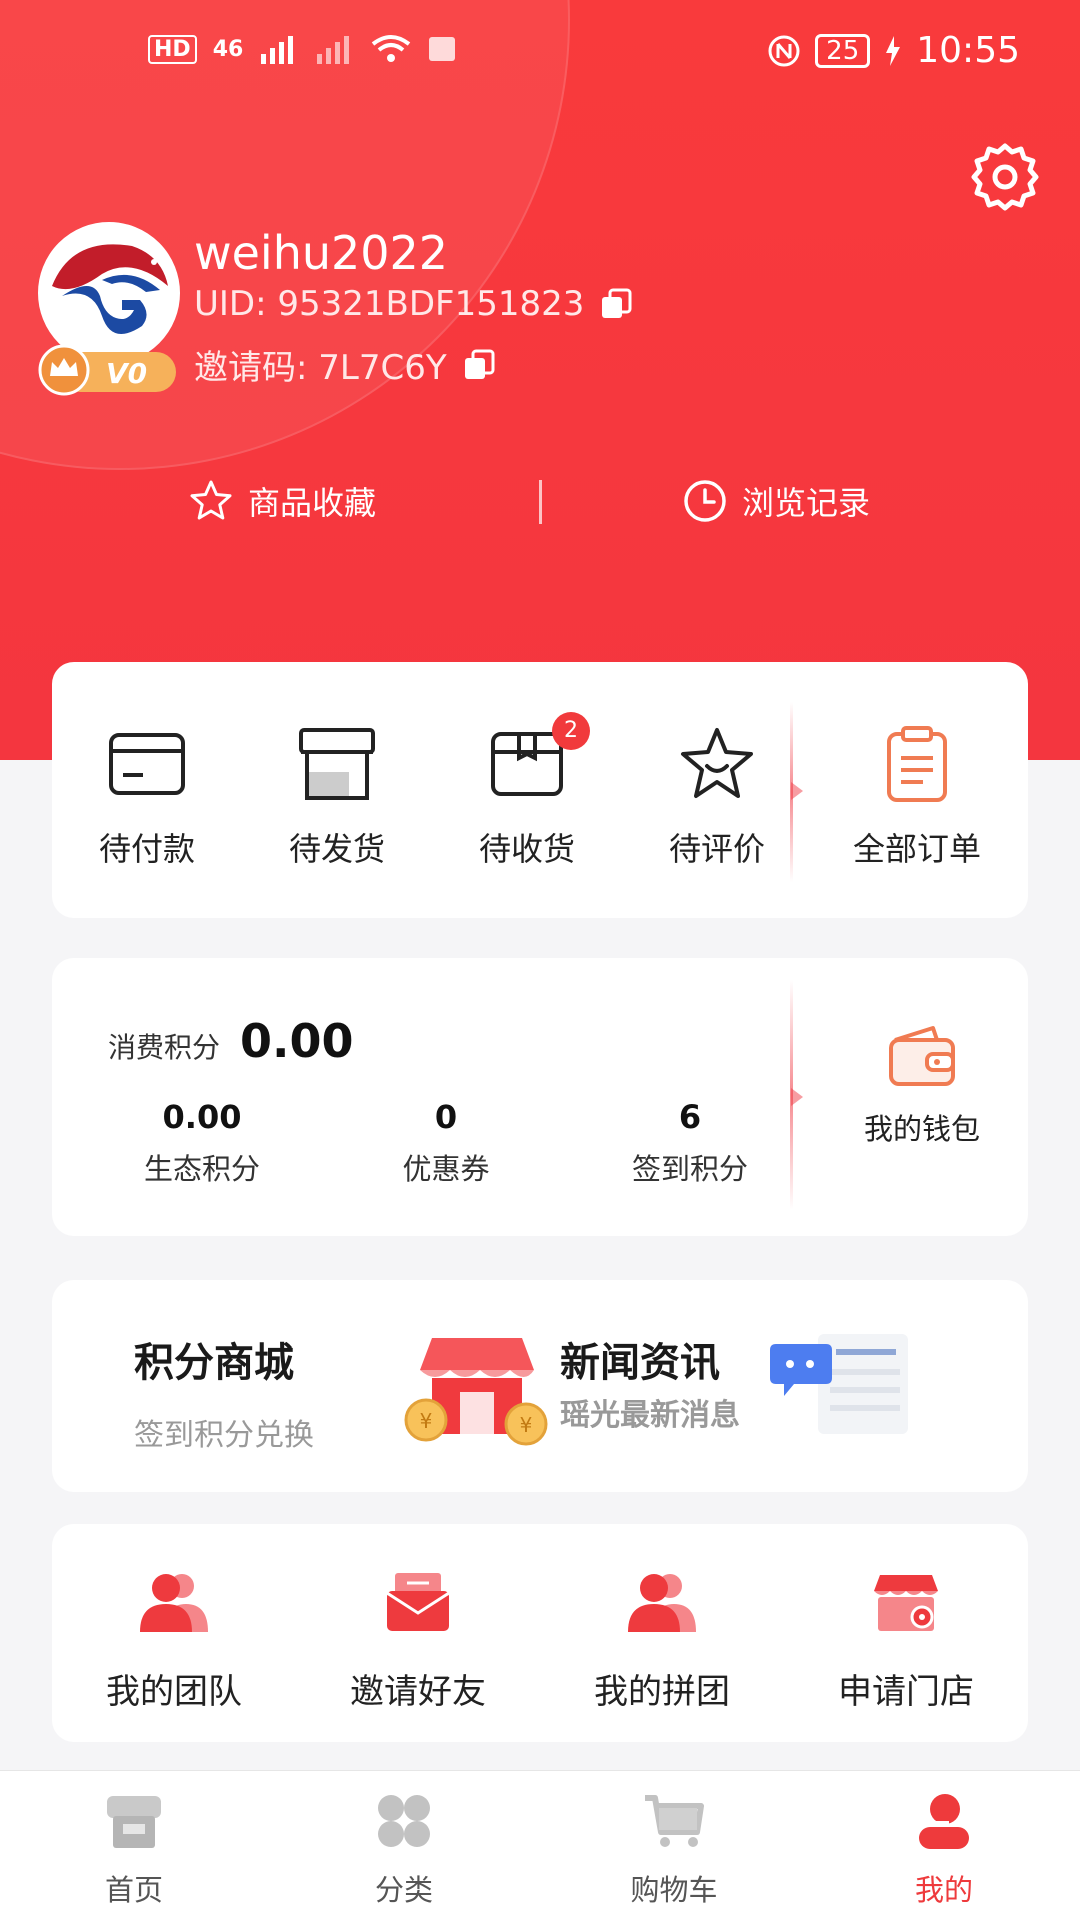 This screenshot has height=1920, width=1080. Describe the element at coordinates (146, 849) in the screenshot. I see `order-label: 待付款` at that location.